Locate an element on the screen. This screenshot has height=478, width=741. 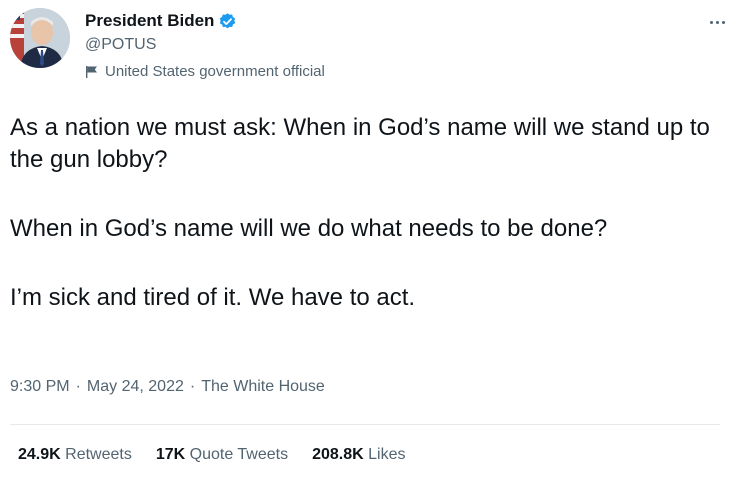
verified-badge-icon is located at coordinates (227, 21).